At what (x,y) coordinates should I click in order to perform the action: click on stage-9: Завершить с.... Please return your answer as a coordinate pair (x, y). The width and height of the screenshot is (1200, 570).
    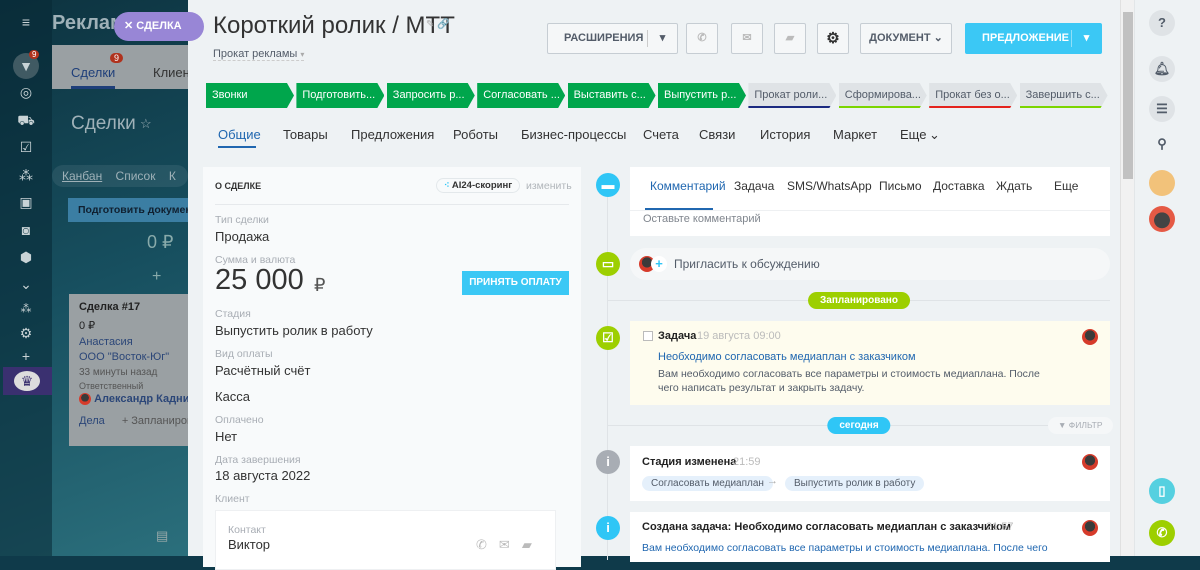
    Looking at the image, I should click on (1063, 95).